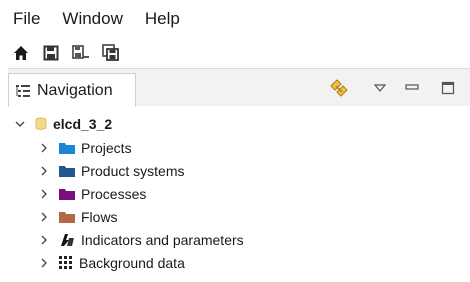 The image size is (470, 282). Describe the element at coordinates (106, 148) in the screenshot. I see `tree-item-label: Projects` at that location.